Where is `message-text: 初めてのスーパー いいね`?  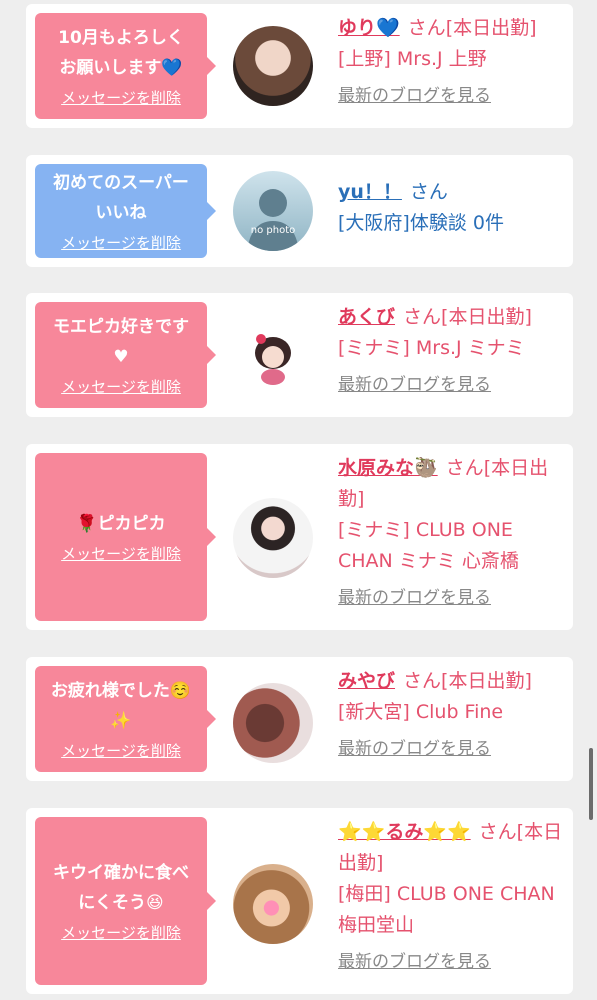
message-text: 初めてのスーパー いいね is located at coordinates (121, 198).